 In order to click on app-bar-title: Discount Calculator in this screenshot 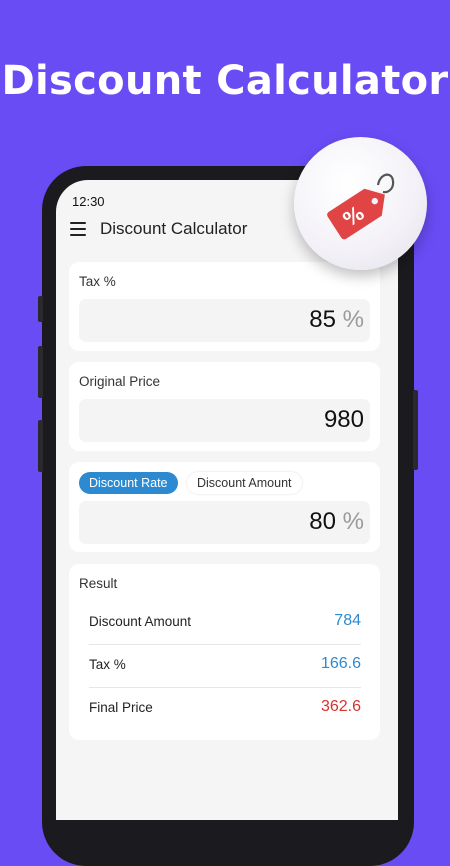, I will do `click(174, 228)`.